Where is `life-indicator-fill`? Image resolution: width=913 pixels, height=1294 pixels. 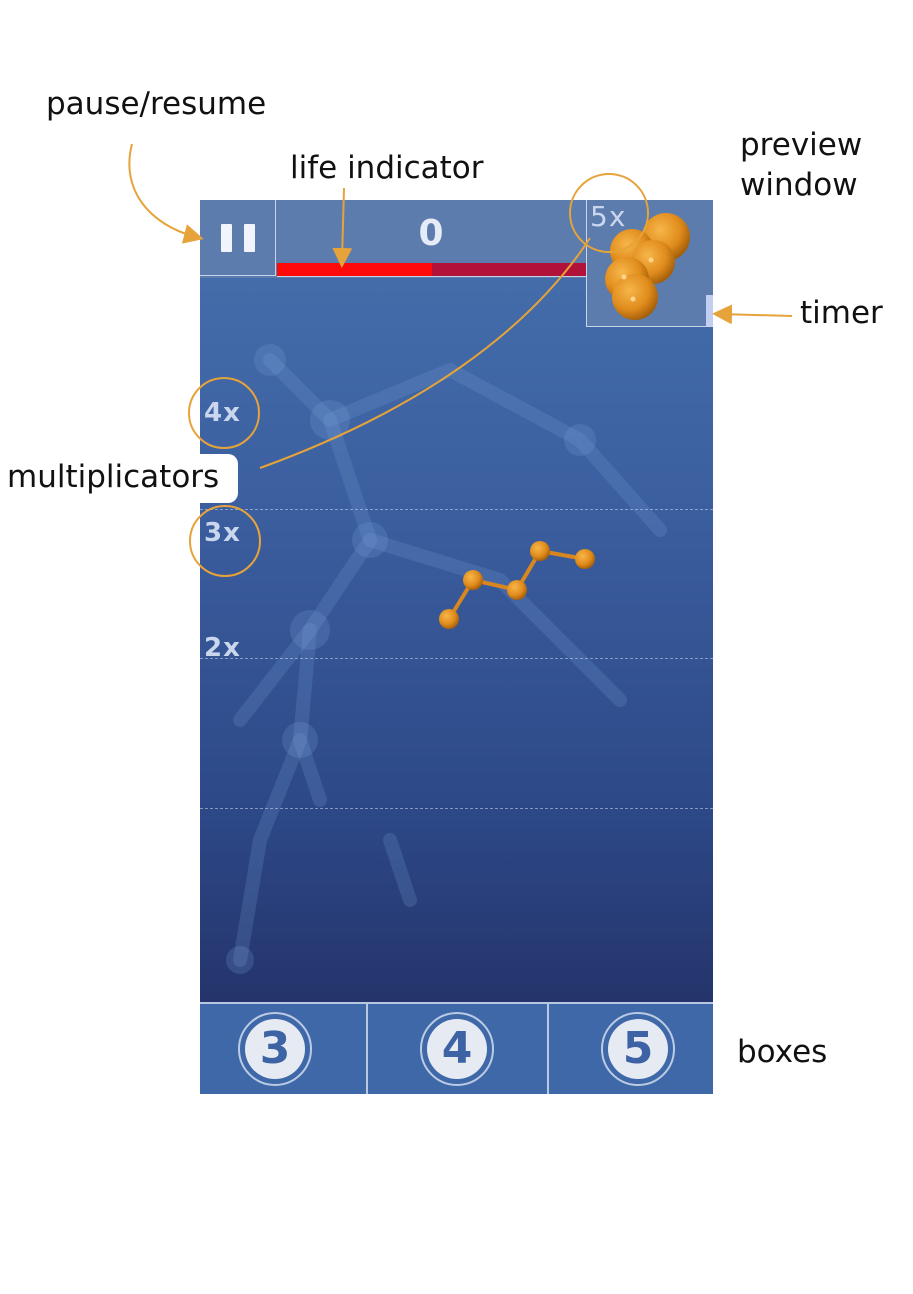
life-indicator-fill is located at coordinates (354, 269).